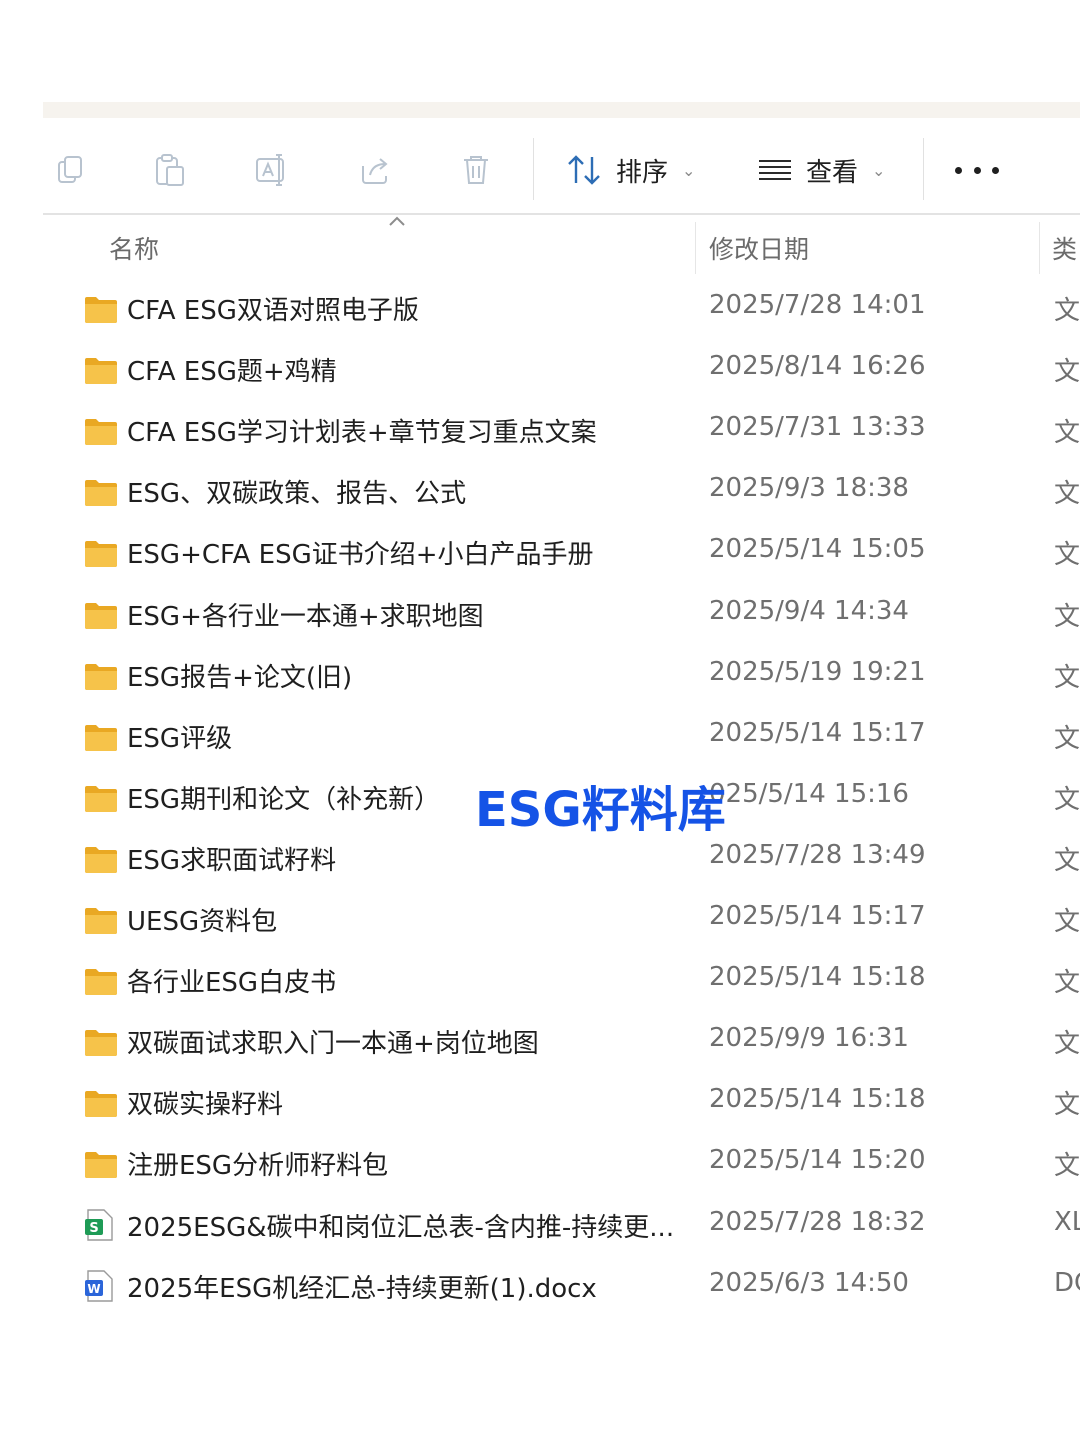  Describe the element at coordinates (297, 494) in the screenshot. I see `file-name: ESG、双碳政策、报告、公式` at that location.